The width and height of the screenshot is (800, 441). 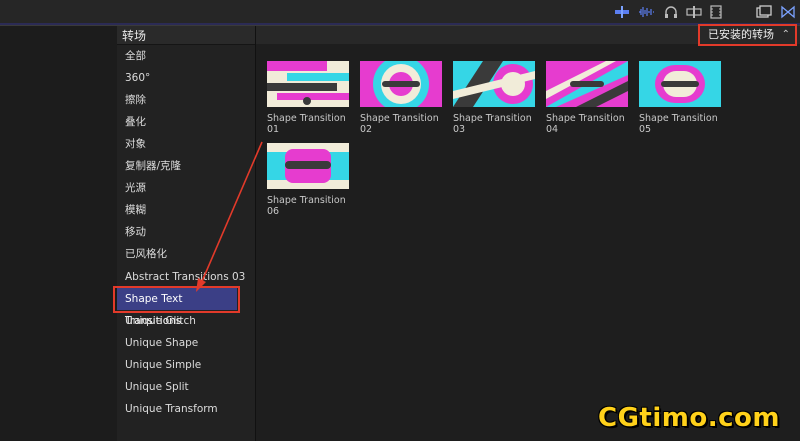 I want to click on category-item: Unique Shape, so click(x=186, y=343).